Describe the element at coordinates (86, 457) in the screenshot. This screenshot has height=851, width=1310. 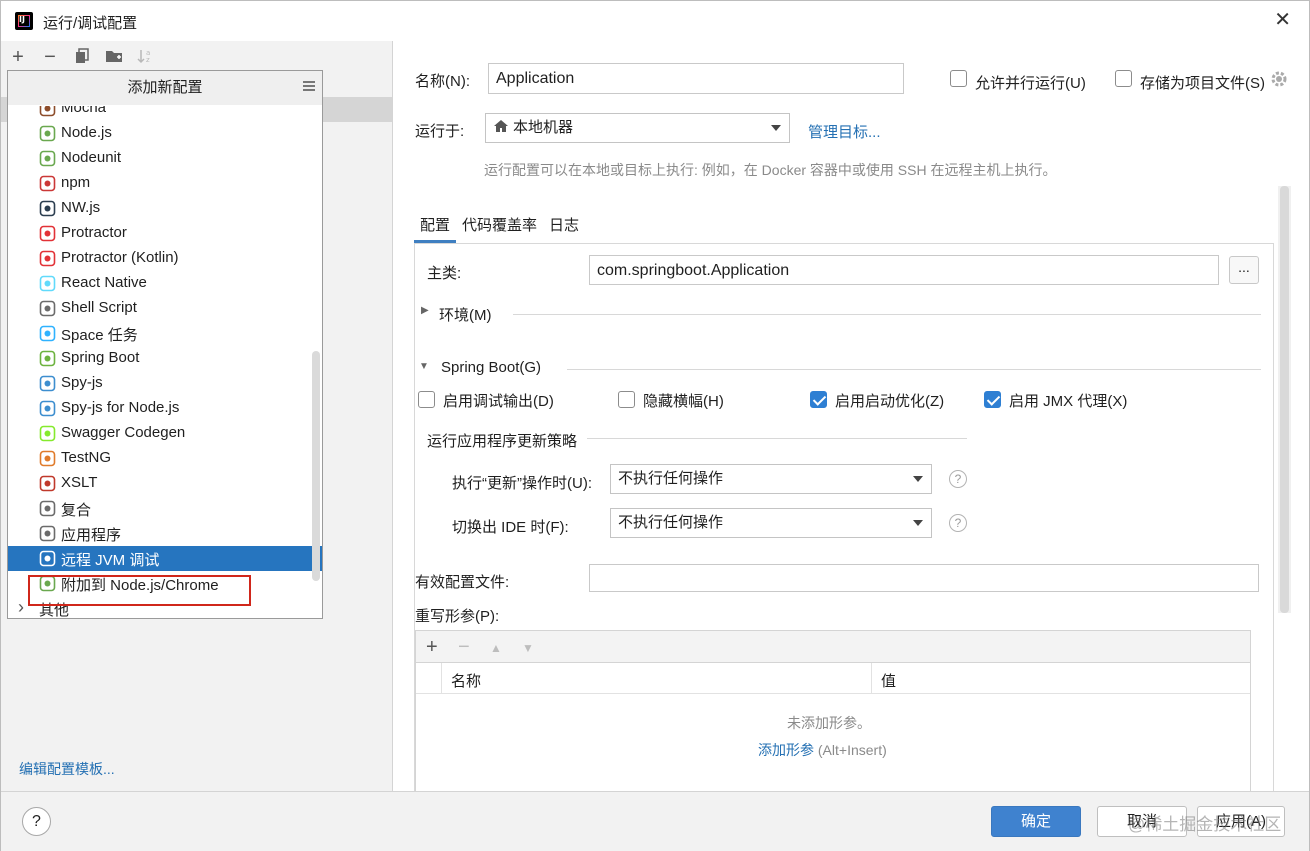
I see `list-item-label: TestNG` at that location.